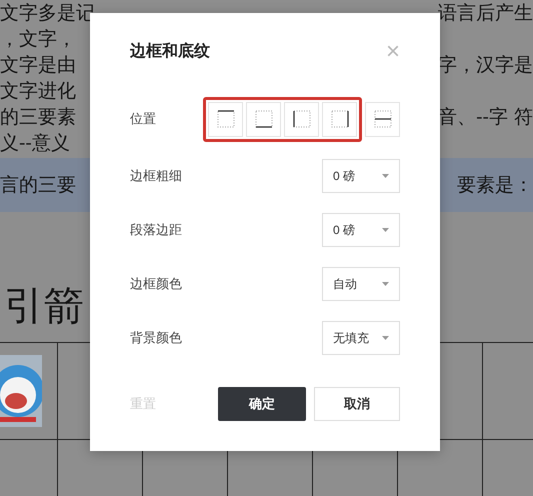 This screenshot has height=496, width=533. What do you see at coordinates (485, 117) in the screenshot?
I see `document-text: 音、--字 符` at bounding box center [485, 117].